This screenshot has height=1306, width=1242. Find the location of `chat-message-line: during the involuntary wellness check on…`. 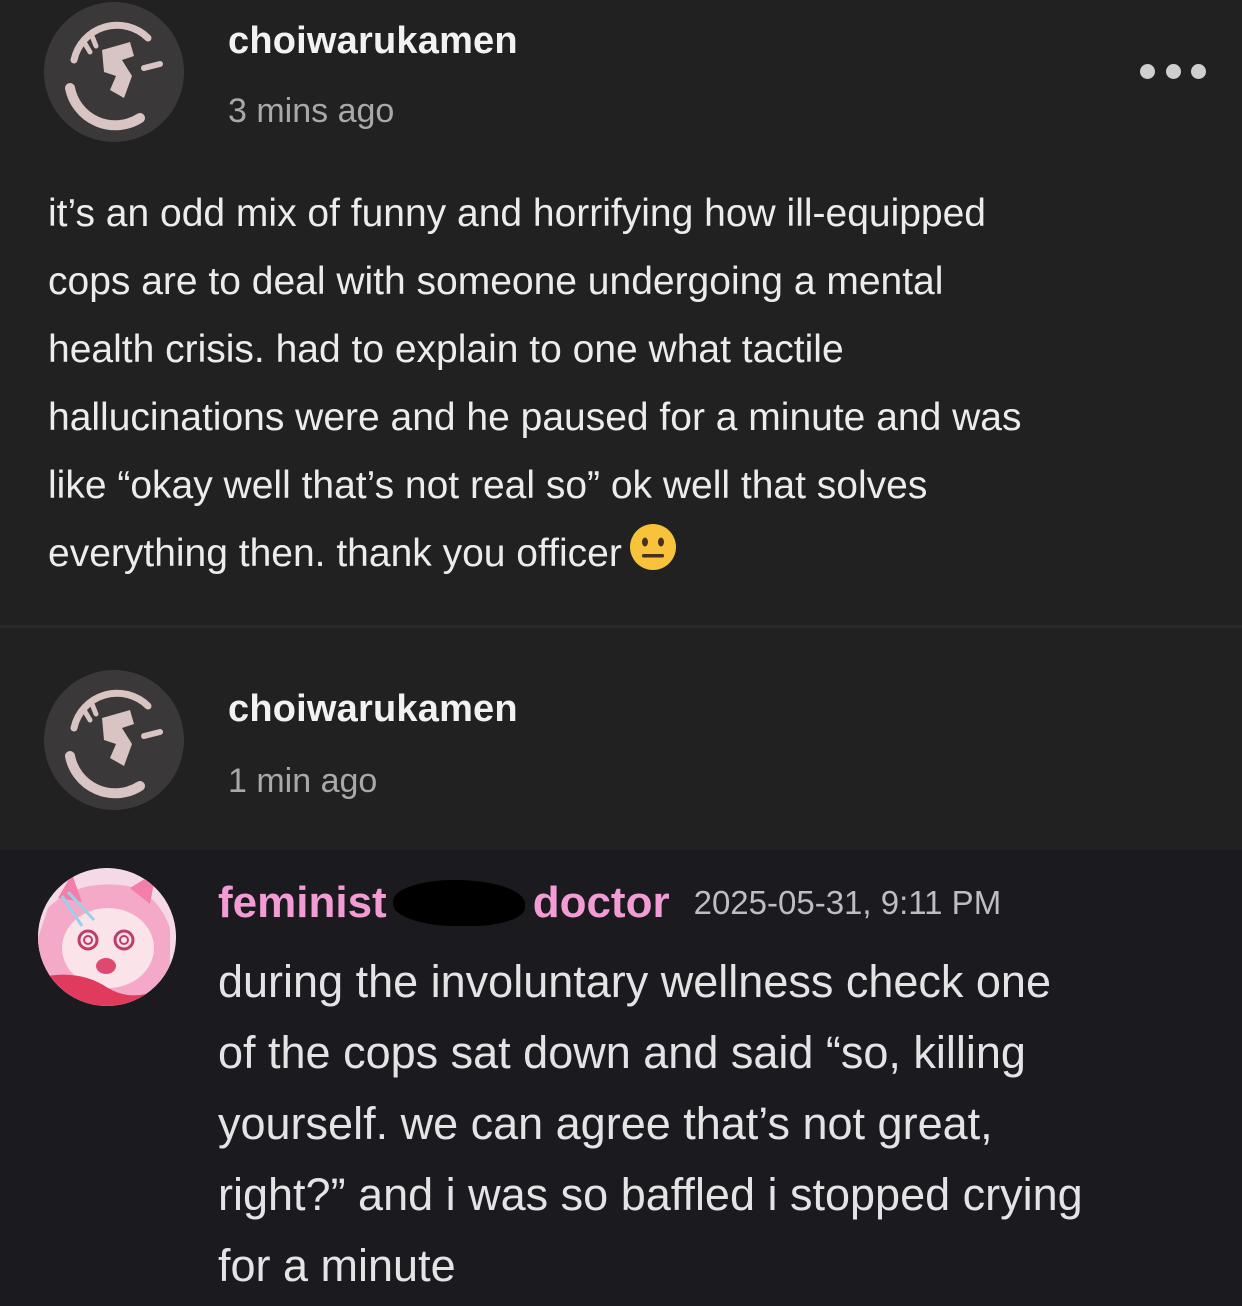

chat-message-line: during the involuntary wellness check on… is located at coordinates (634, 981).